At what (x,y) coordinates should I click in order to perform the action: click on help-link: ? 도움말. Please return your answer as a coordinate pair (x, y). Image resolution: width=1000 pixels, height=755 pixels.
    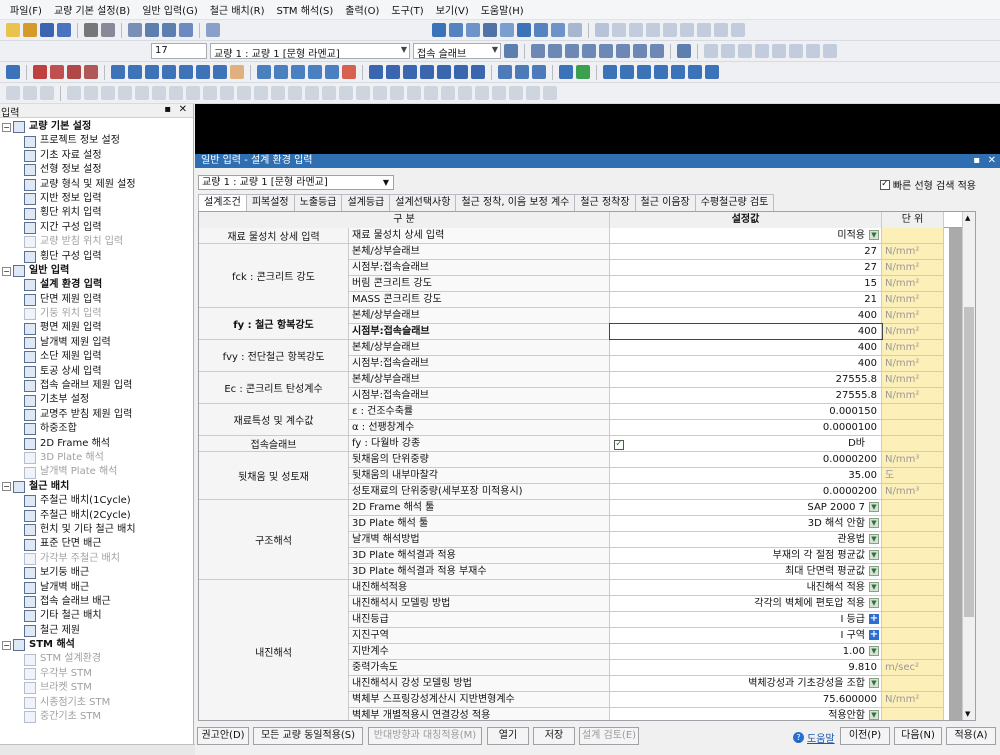
    Looking at the image, I should click on (814, 737).